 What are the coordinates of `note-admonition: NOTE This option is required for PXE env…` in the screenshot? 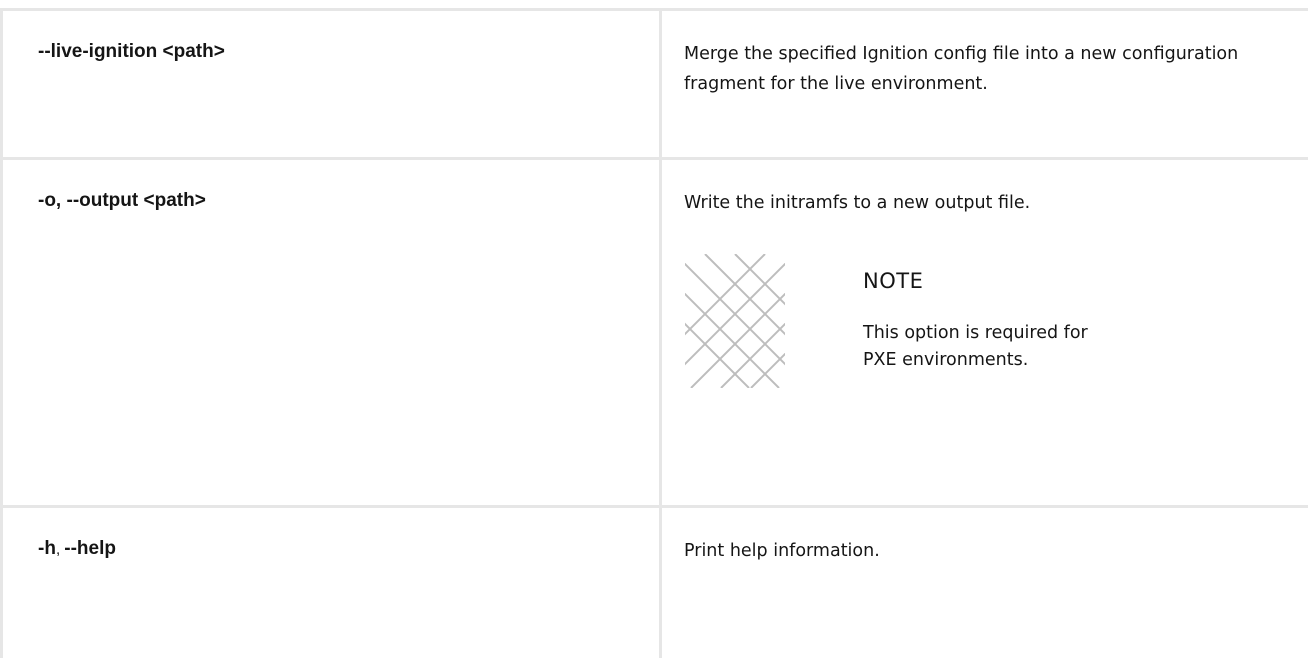 It's located at (996, 324).